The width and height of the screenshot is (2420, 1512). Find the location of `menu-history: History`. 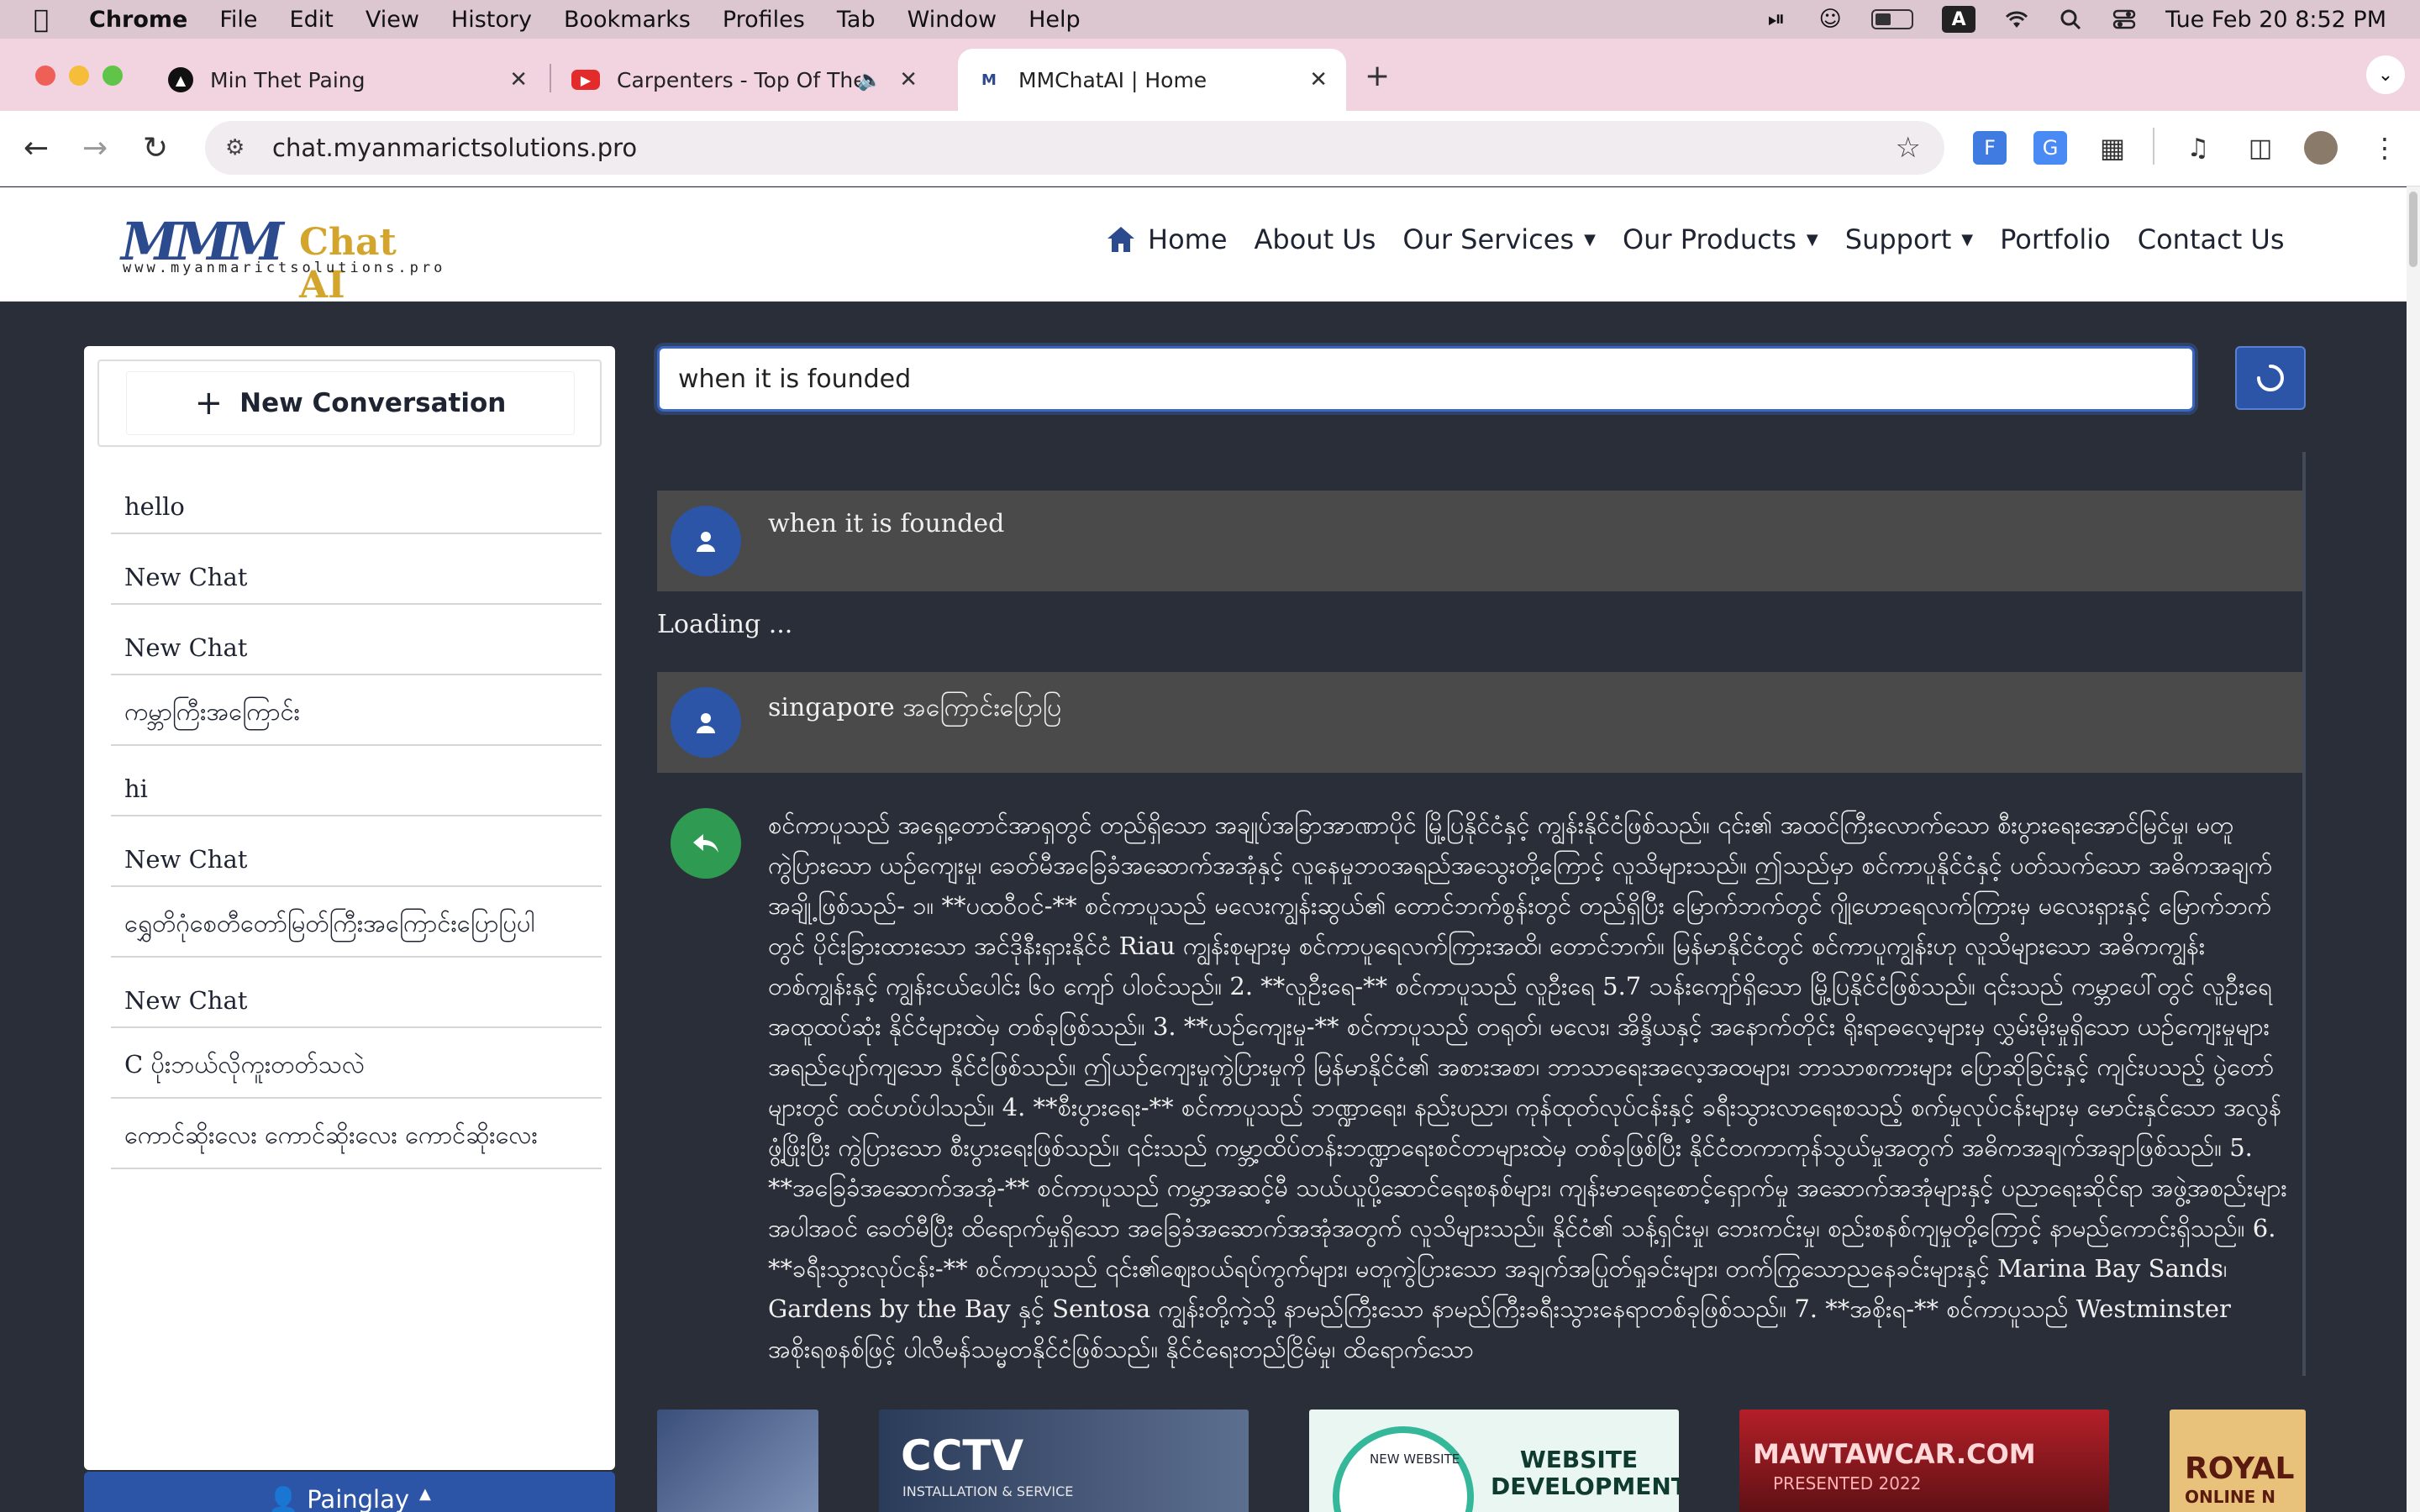

menu-history: History is located at coordinates (492, 20).